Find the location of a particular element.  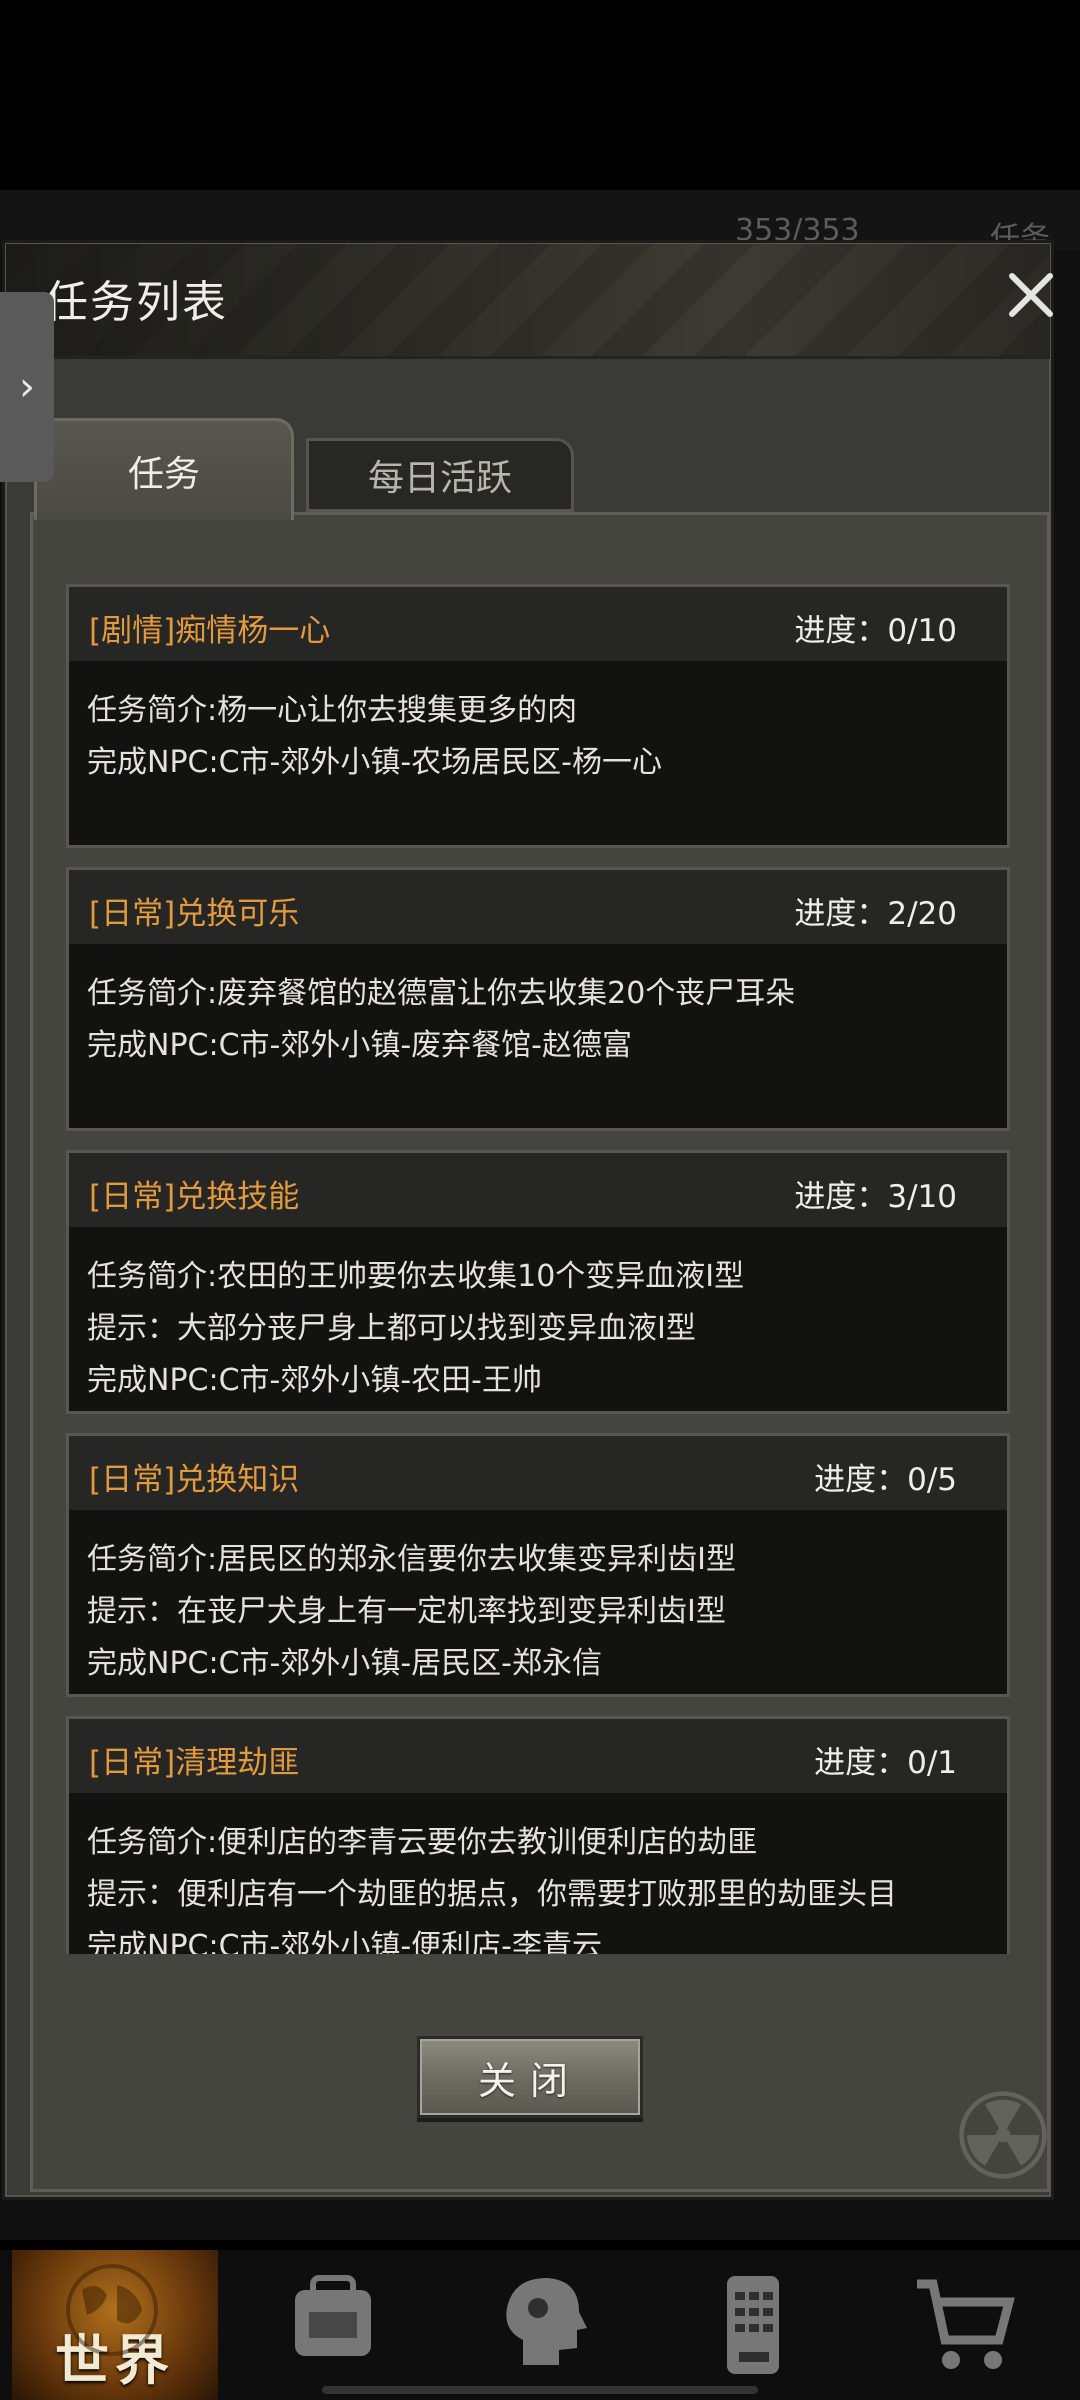

nav-skills is located at coordinates (543, 2325).